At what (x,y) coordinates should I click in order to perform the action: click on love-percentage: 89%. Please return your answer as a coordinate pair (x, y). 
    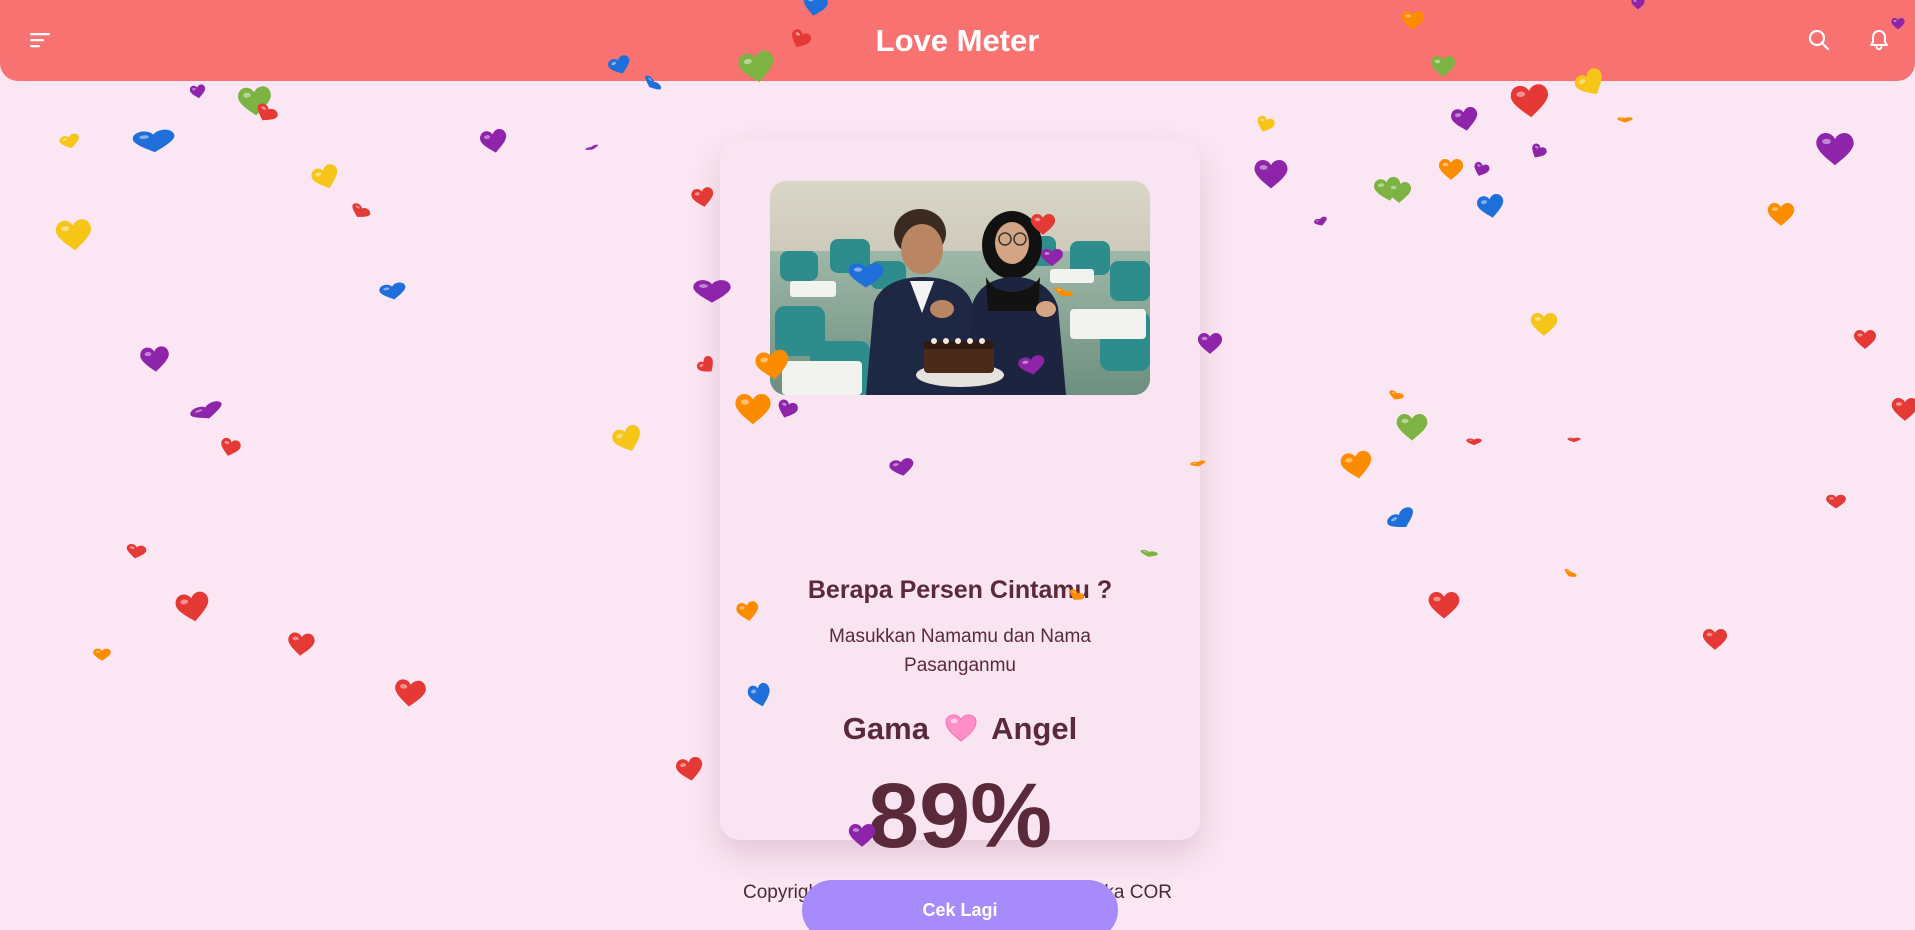
    Looking at the image, I should click on (960, 816).